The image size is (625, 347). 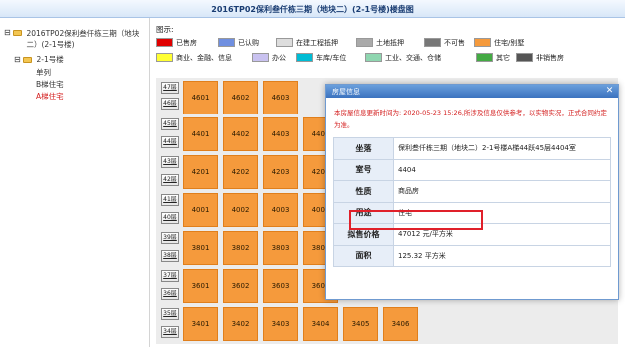 What do you see at coordinates (170, 238) in the screenshot?
I see `floor-button: 39层` at bounding box center [170, 238].